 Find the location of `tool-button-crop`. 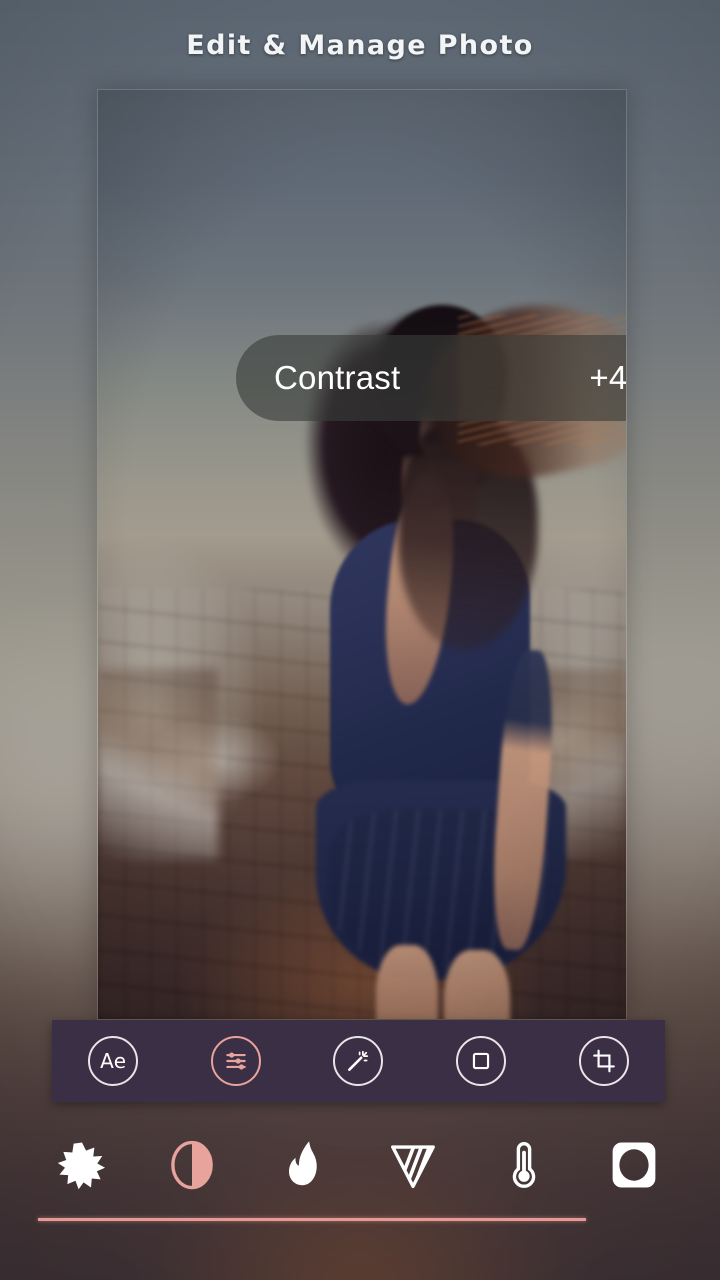

tool-button-crop is located at coordinates (603, 1061).